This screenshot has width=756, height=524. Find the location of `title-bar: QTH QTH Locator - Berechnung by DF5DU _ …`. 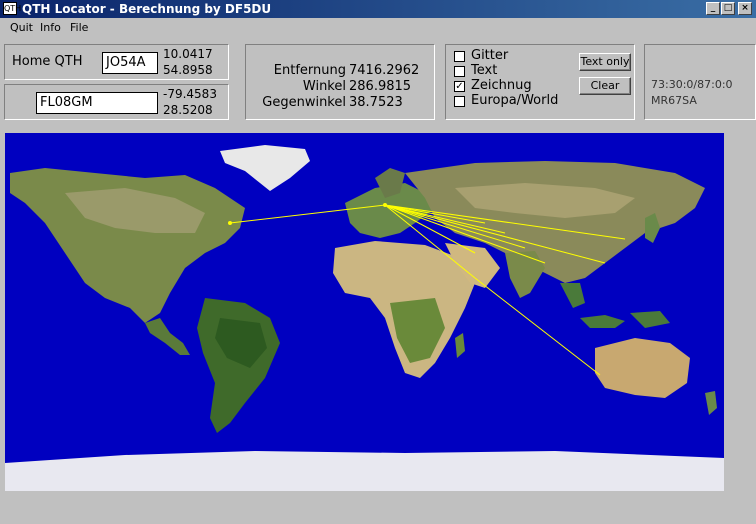

title-bar: QTH QTH Locator - Berechnung by DF5DU _ … is located at coordinates (378, 9).